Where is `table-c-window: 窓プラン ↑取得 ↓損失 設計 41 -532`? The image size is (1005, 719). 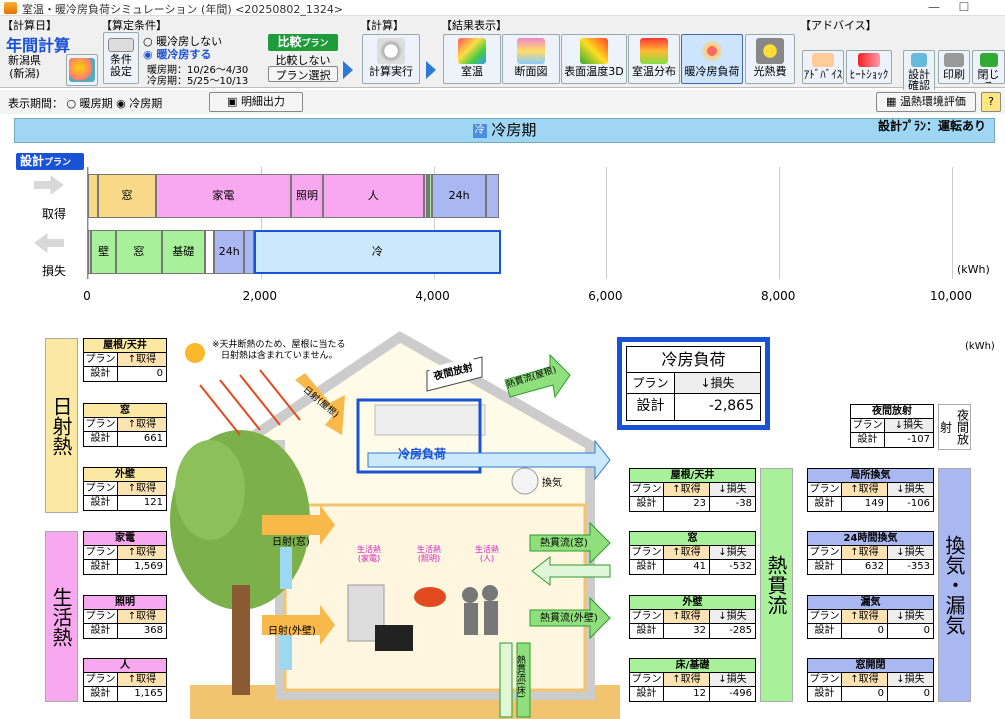 table-c-window: 窓プラン ↑取得 ↓損失 設計 41 -532 is located at coordinates (692, 553).